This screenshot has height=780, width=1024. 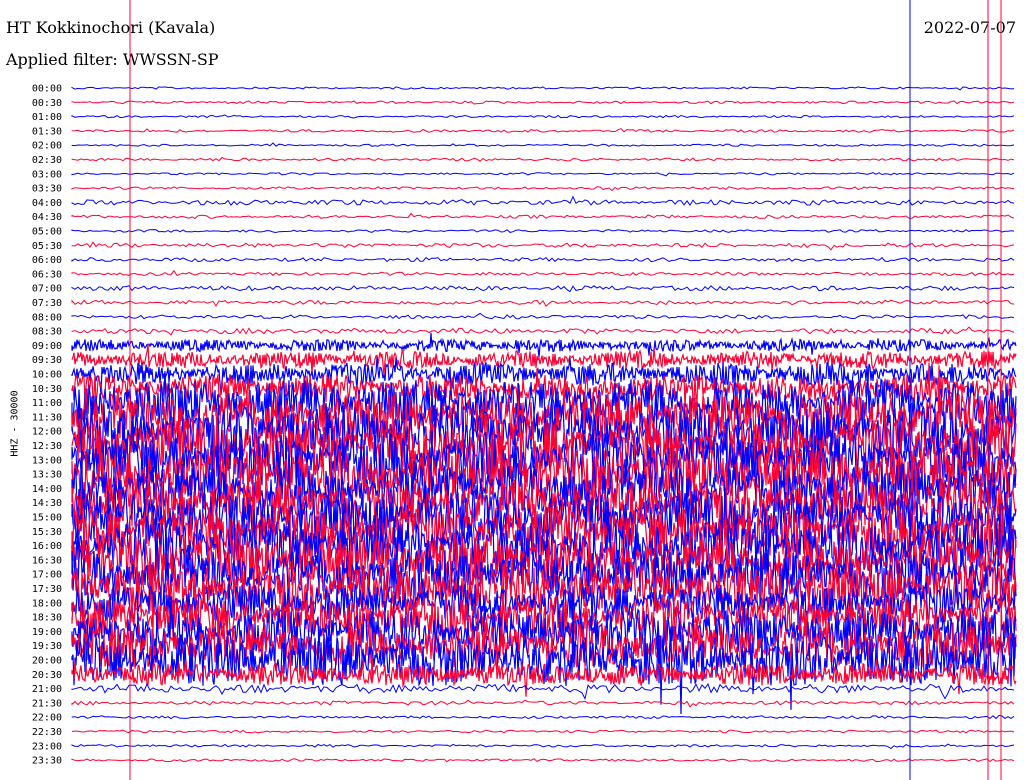 What do you see at coordinates (47, 560) in the screenshot?
I see `row-time-label: 16:30` at bounding box center [47, 560].